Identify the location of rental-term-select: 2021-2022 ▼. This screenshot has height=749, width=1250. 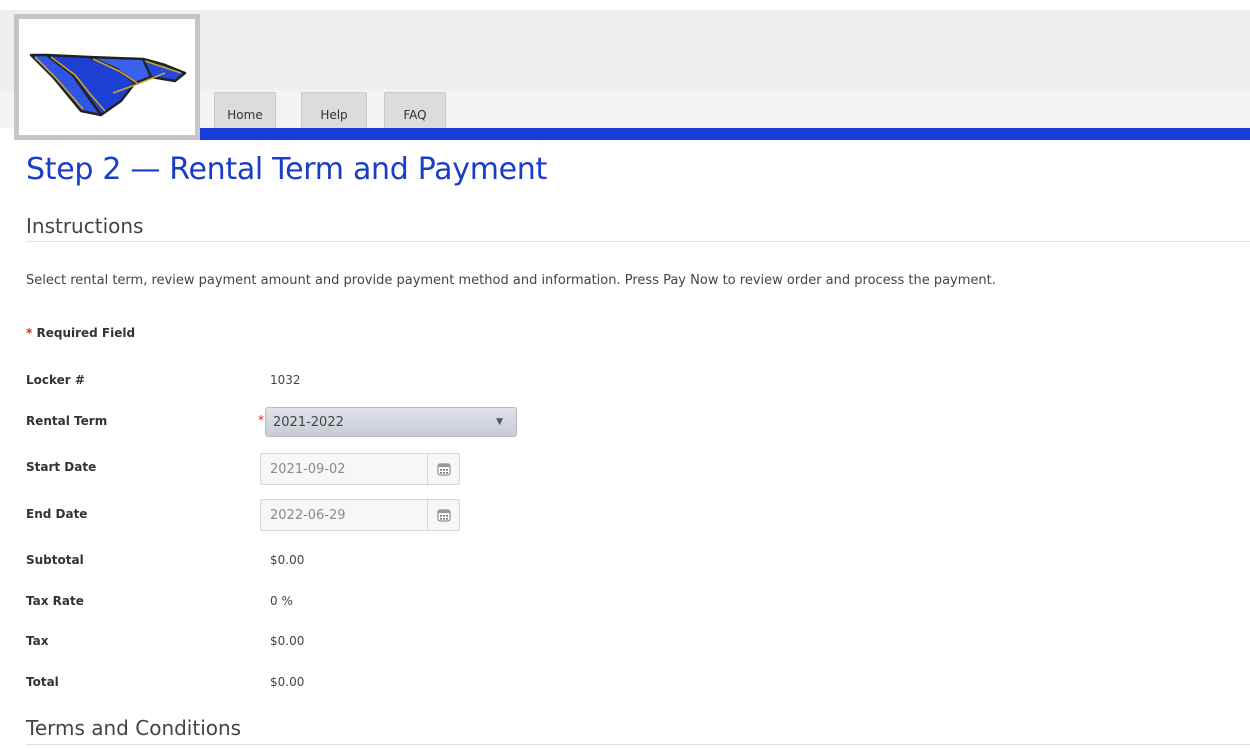
(391, 422).